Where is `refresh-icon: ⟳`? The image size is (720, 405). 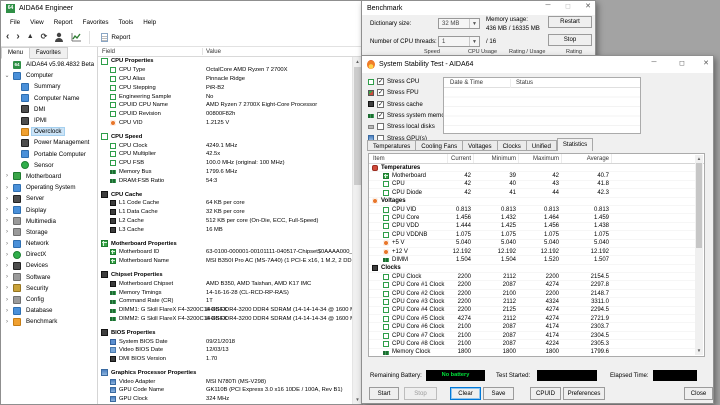
refresh-icon: ⟳ is located at coordinates (44, 37).